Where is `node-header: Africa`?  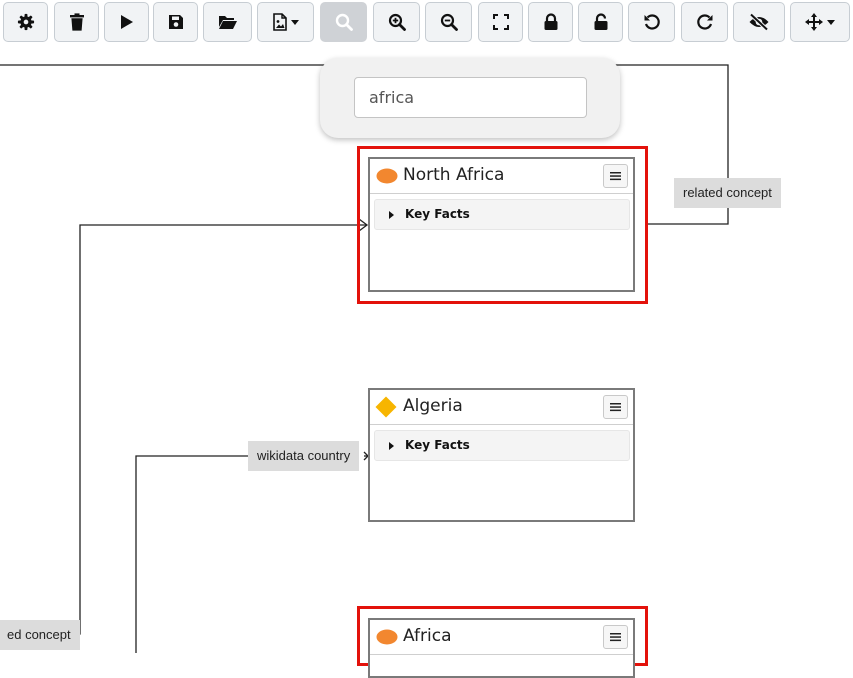
node-header: Africa is located at coordinates (501, 637).